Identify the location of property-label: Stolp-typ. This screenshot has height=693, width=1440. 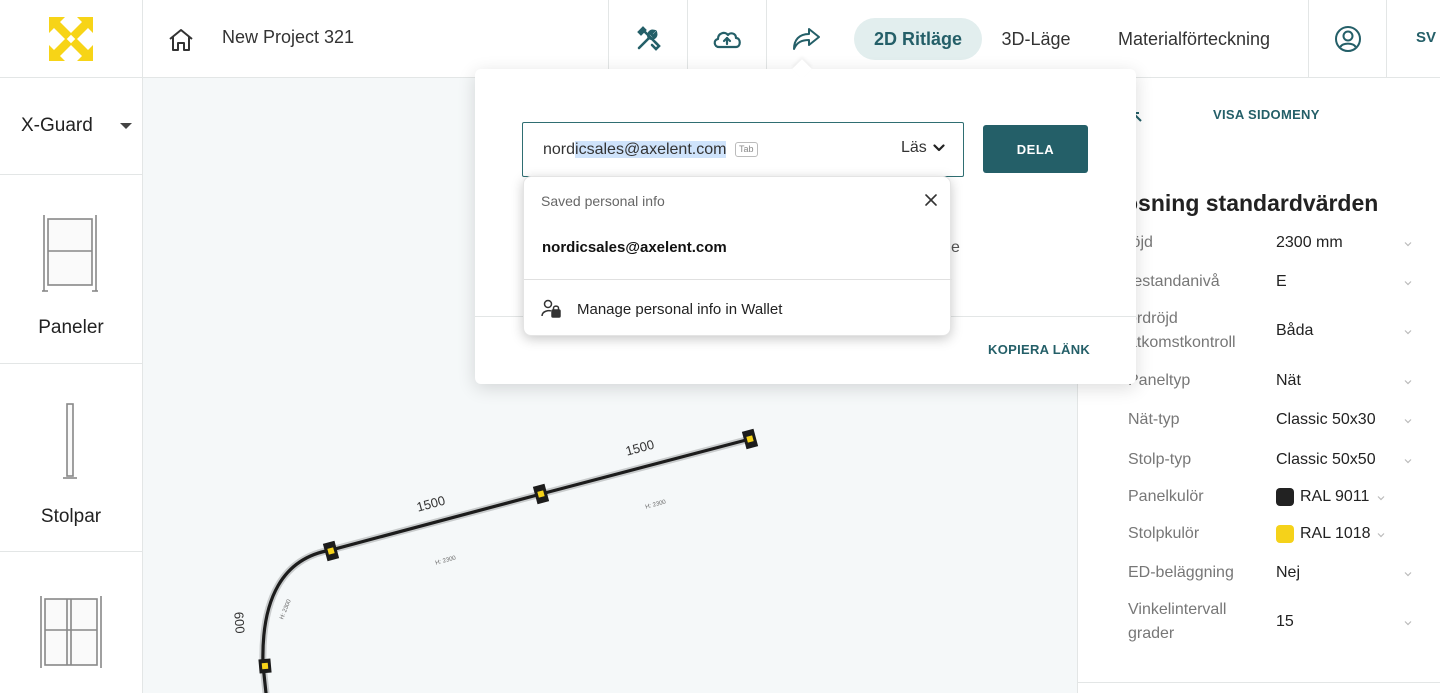
(1160, 459).